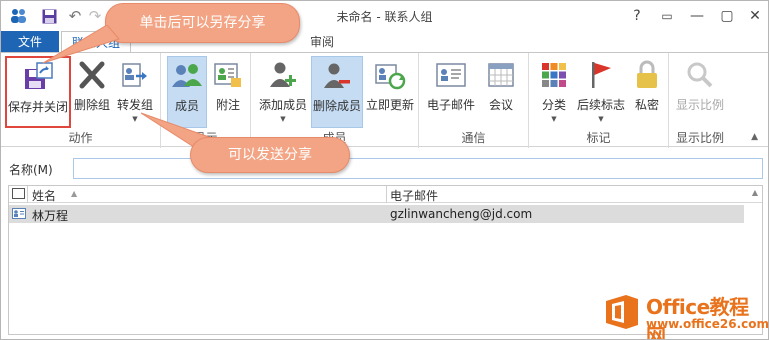 Image resolution: width=769 pixels, height=340 pixels. I want to click on categorize-icon, so click(554, 75).